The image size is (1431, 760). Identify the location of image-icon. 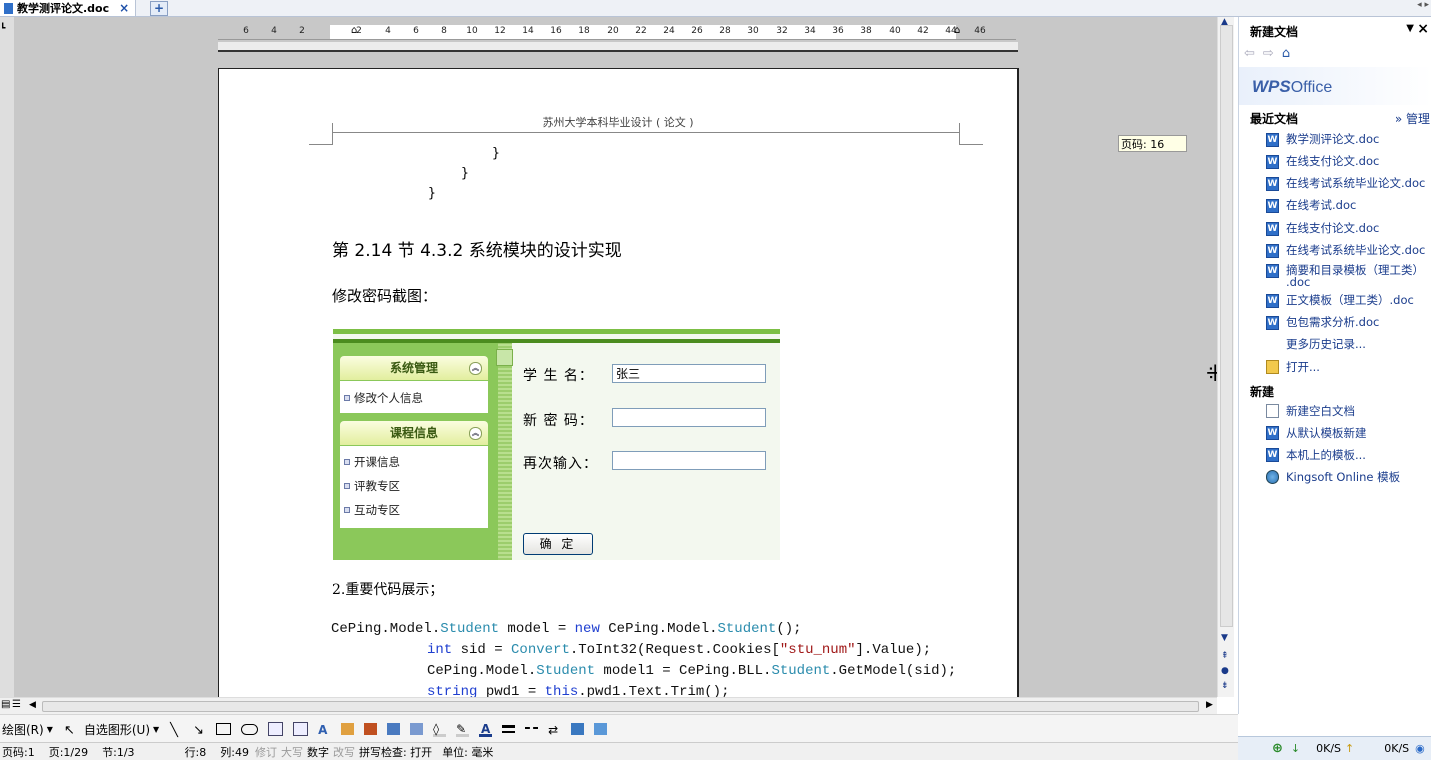
(417, 729).